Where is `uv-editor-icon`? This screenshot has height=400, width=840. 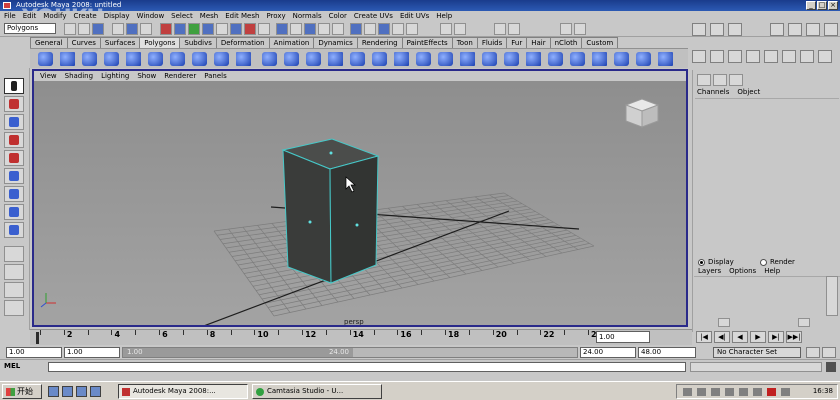 uv-editor-icon is located at coordinates (621, 59).